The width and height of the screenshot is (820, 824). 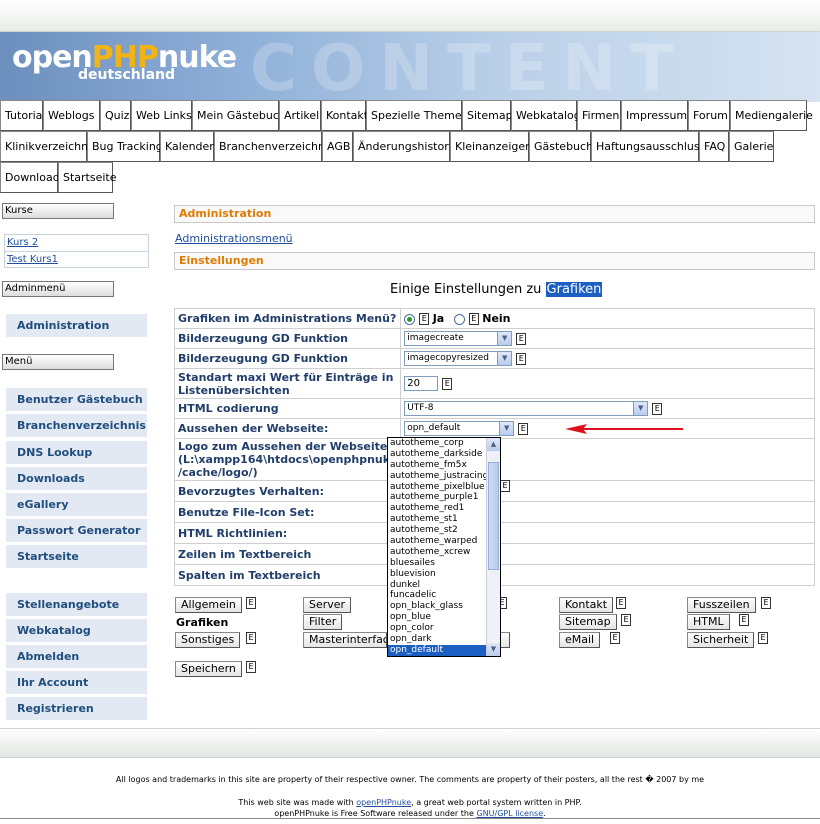 What do you see at coordinates (444, 606) in the screenshot?
I see `dropdown-option: opn_black_glass` at bounding box center [444, 606].